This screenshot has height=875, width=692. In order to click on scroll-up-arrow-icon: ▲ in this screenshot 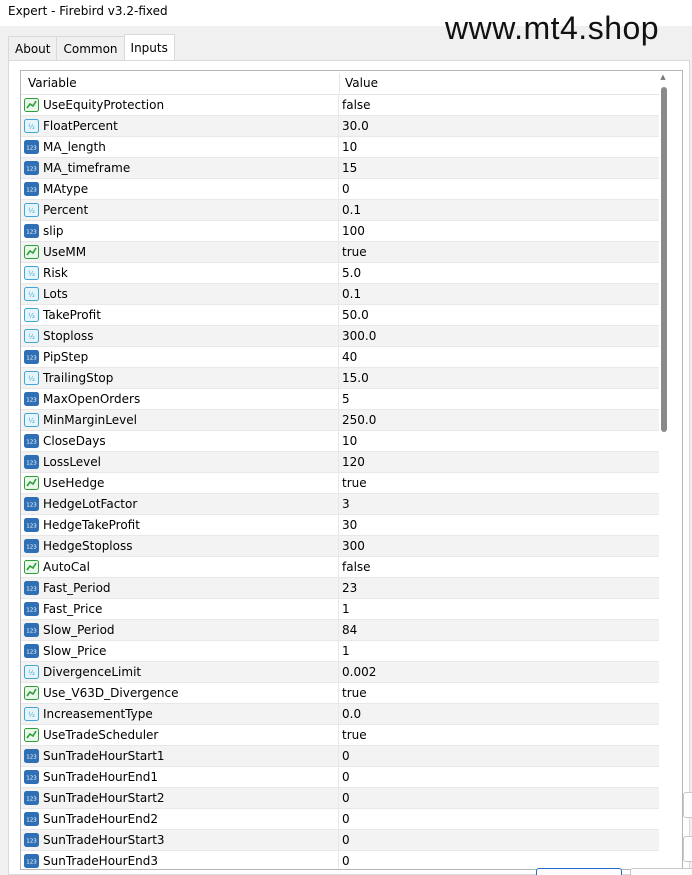, I will do `click(663, 77)`.